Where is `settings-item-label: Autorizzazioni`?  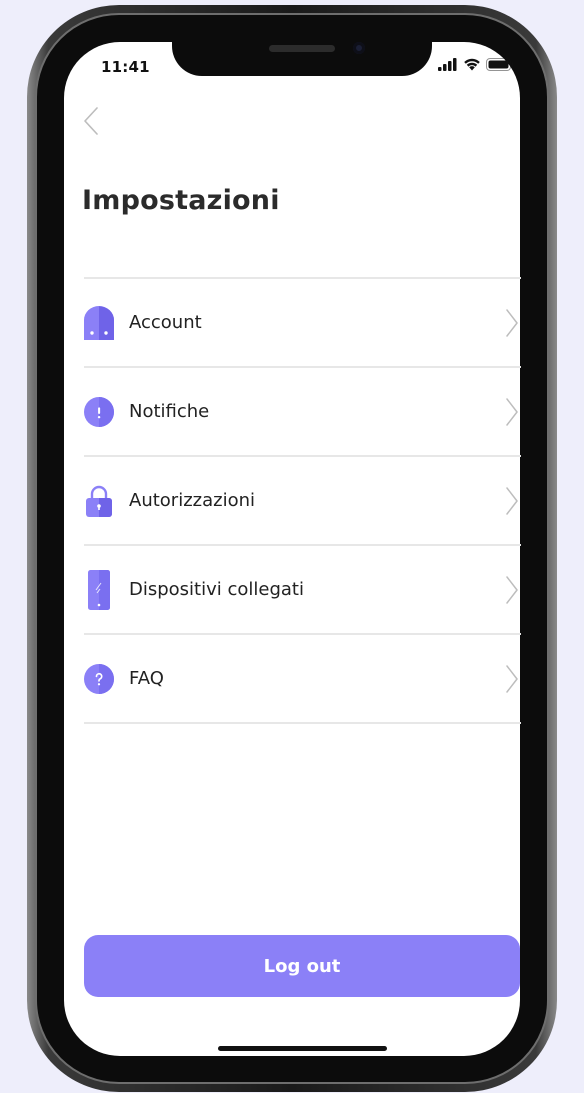
settings-item-label: Autorizzazioni is located at coordinates (192, 500).